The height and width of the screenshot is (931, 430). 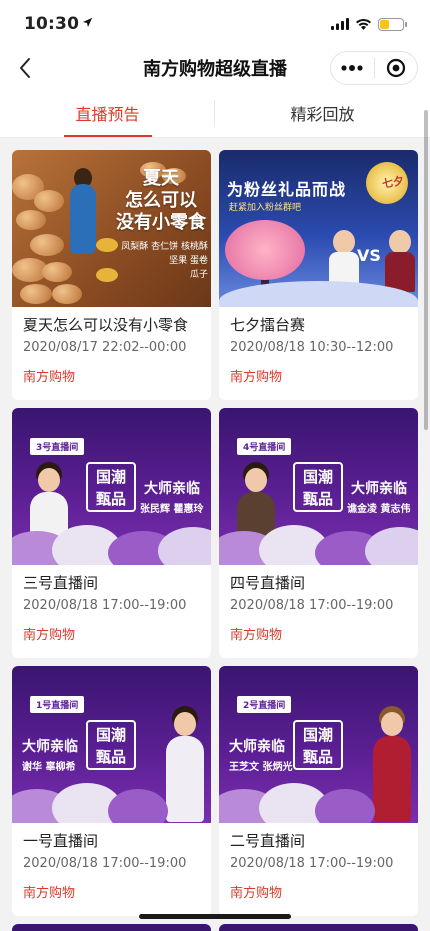 I want to click on studio-tag: 4号直播间, so click(x=264, y=446).